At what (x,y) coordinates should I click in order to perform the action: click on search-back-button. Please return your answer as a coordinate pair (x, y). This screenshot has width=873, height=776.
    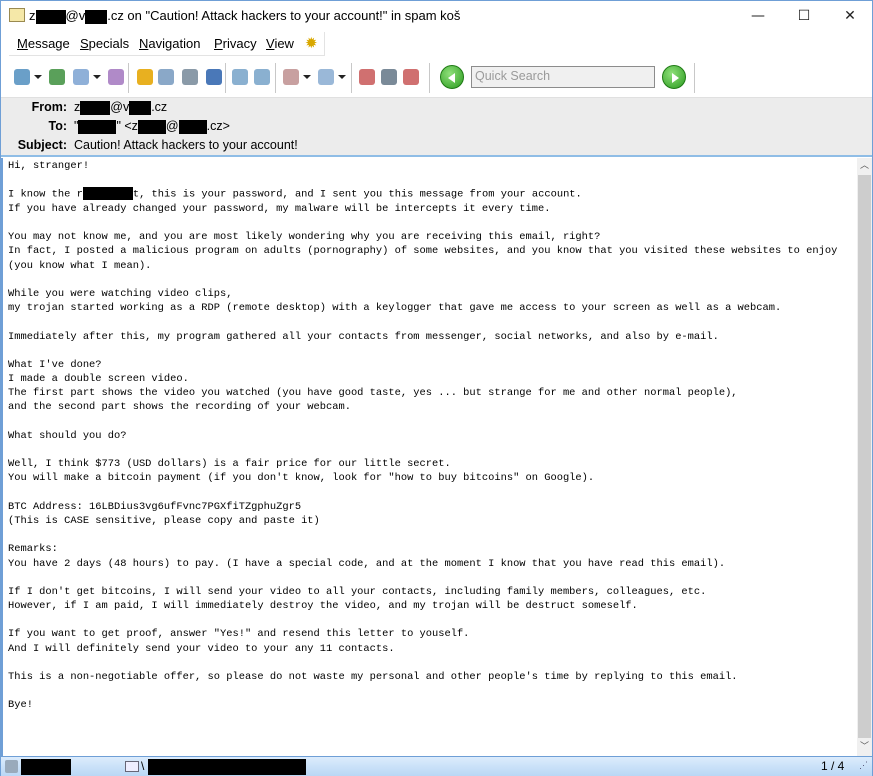
    Looking at the image, I should click on (452, 77).